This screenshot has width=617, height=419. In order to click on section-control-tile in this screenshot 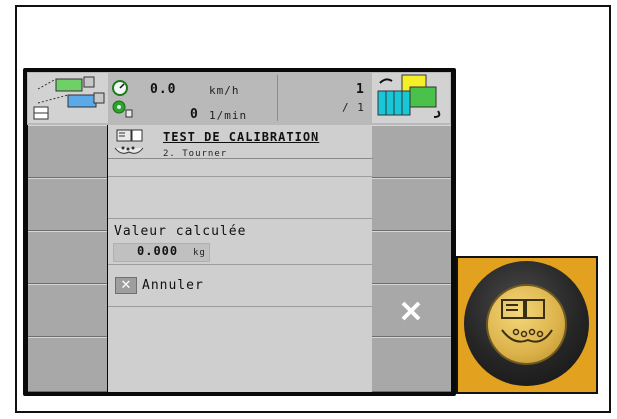, I will do `click(411, 98)`.